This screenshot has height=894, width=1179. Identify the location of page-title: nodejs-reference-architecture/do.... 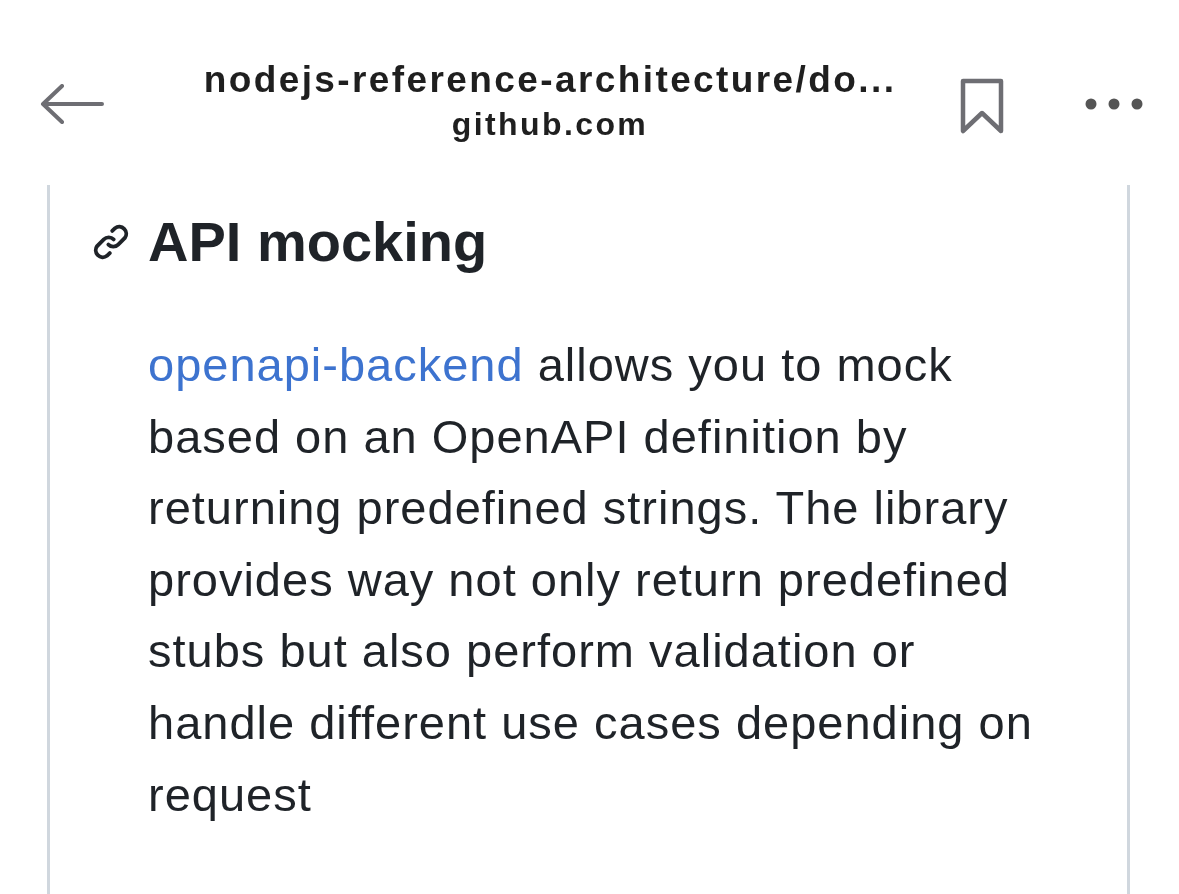
(550, 80).